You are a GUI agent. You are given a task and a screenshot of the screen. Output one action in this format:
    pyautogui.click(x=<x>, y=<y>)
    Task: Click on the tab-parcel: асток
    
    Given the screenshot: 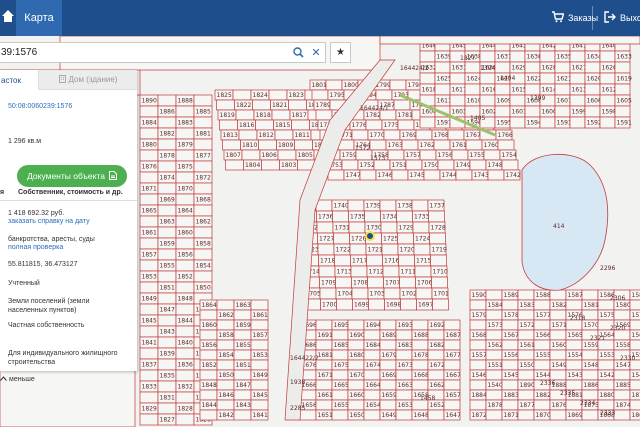 What is the action you would take?
    pyautogui.click(x=19, y=80)
    